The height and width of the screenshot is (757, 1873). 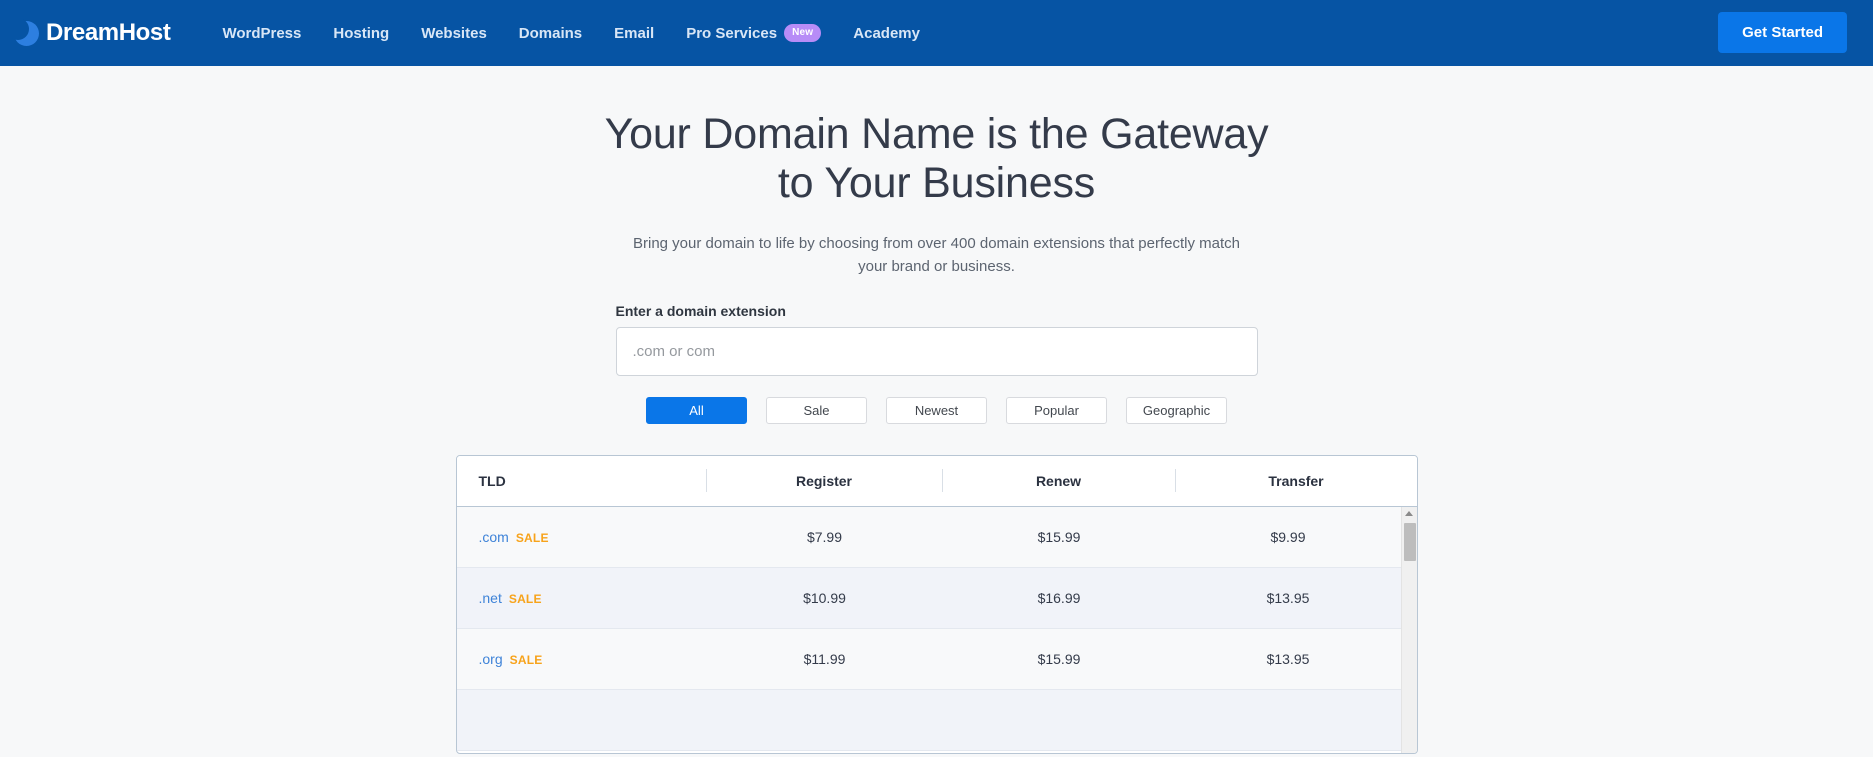 I want to click on tld-link: .org, so click(x=491, y=659).